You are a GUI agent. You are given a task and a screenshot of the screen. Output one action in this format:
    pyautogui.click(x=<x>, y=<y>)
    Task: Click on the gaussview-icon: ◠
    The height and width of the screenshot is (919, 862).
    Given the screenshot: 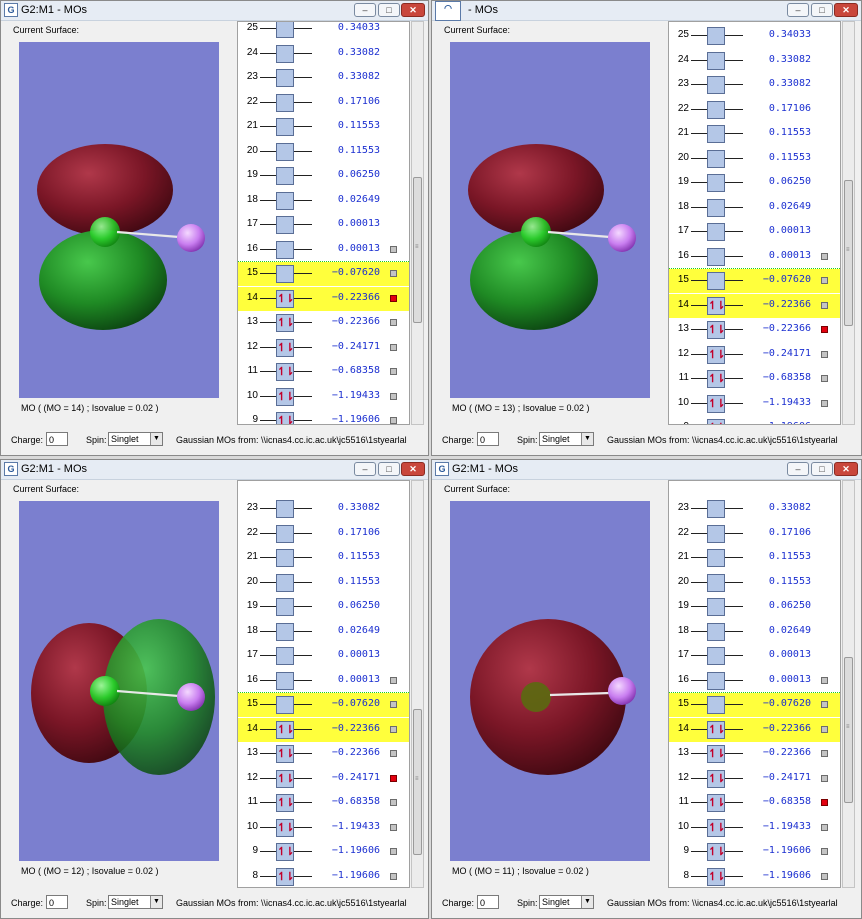 What is the action you would take?
    pyautogui.click(x=448, y=11)
    